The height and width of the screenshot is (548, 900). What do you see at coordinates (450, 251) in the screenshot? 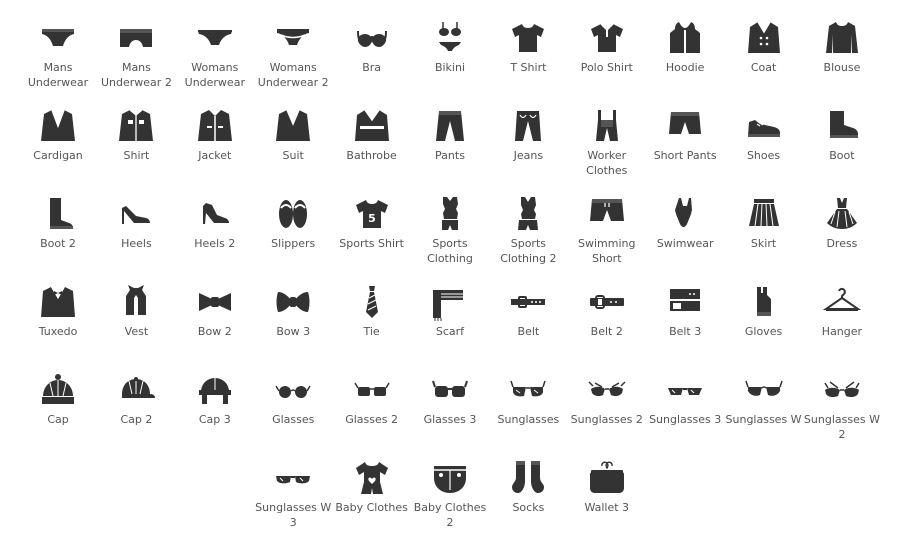
I see `icon-label: Sports Clothing` at bounding box center [450, 251].